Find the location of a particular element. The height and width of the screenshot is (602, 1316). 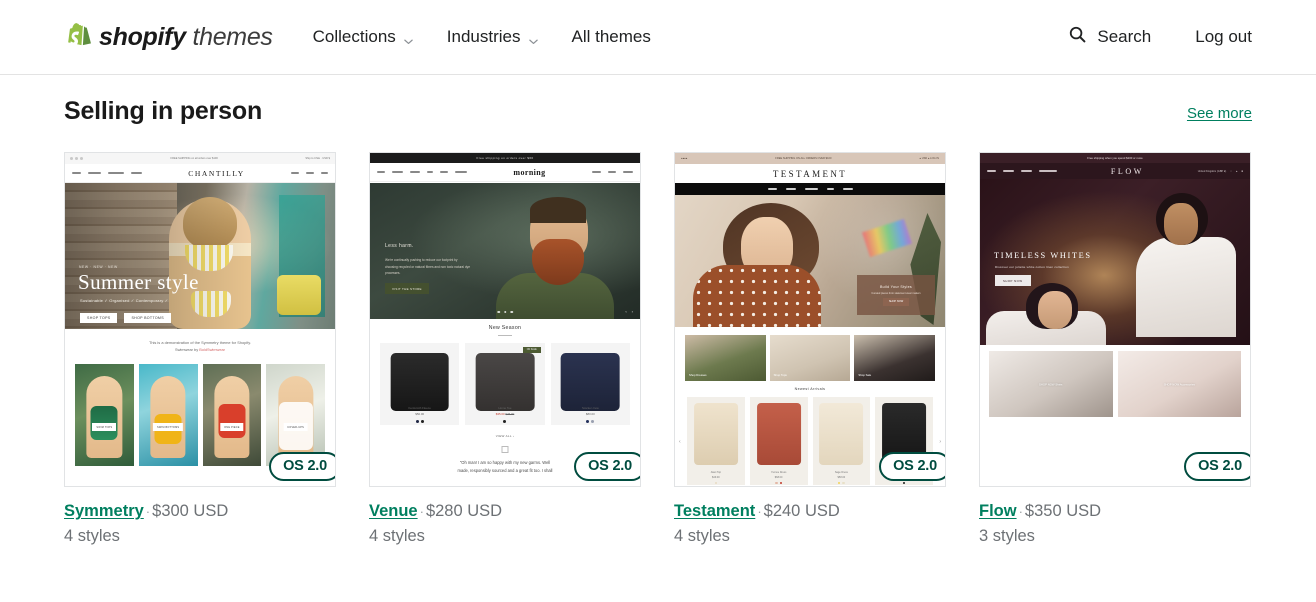

tile-row: SHOP NOW Shirts SHOP NOW Accessories is located at coordinates (1115, 384).